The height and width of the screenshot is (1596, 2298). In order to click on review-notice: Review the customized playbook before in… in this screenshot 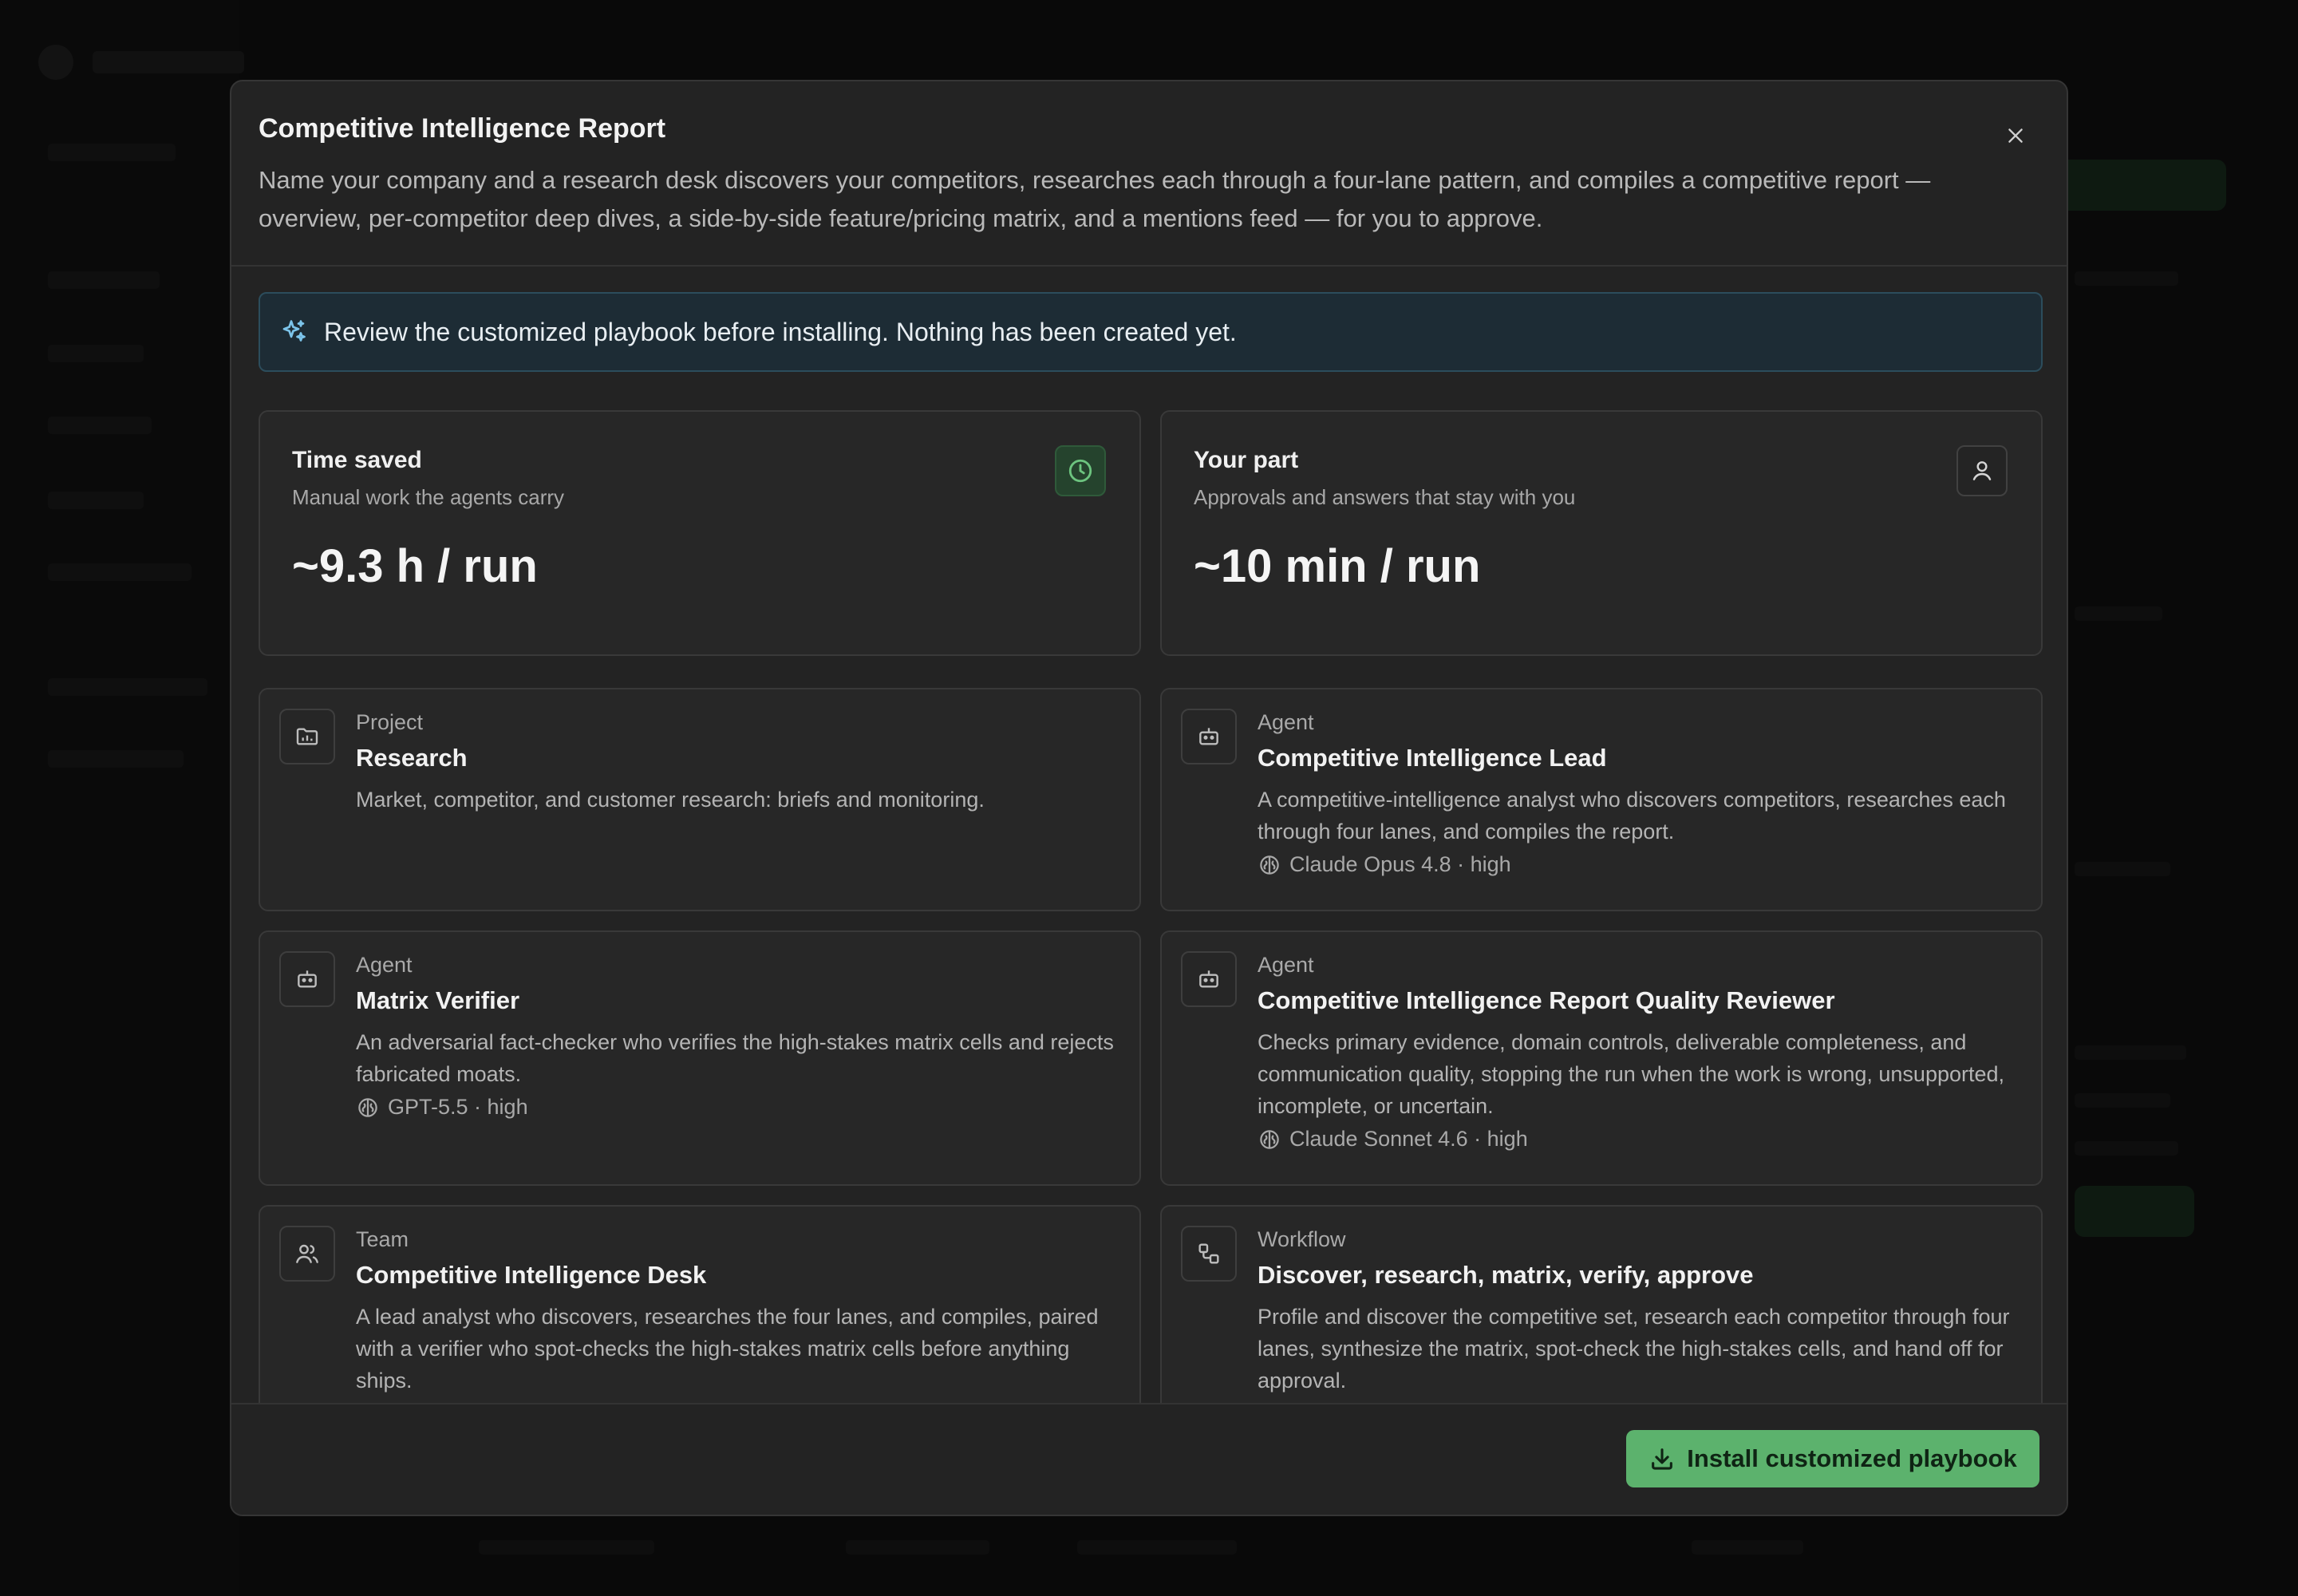, I will do `click(1151, 332)`.